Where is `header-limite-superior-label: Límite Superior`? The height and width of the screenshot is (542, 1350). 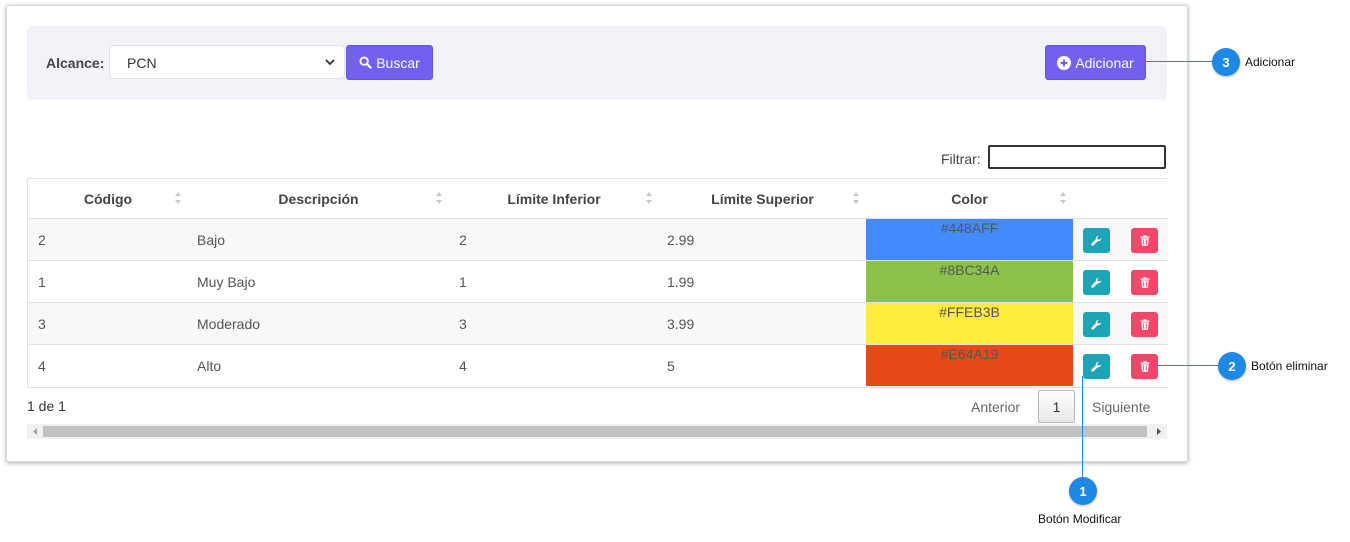
header-limite-superior-label: Límite Superior is located at coordinates (762, 198).